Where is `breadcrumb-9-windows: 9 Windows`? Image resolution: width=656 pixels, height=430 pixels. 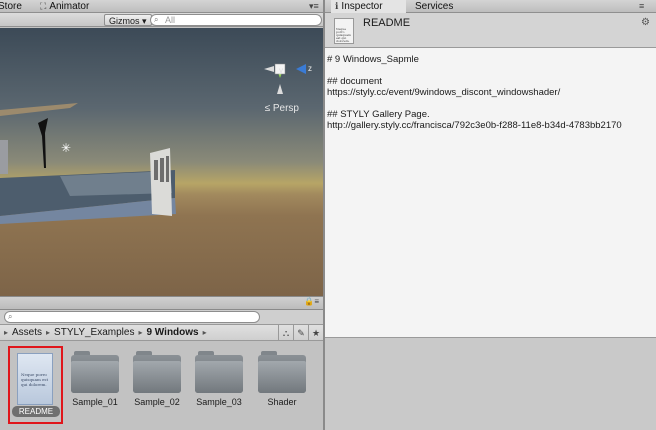
breadcrumb-9-windows: 9 Windows is located at coordinates (172, 332).